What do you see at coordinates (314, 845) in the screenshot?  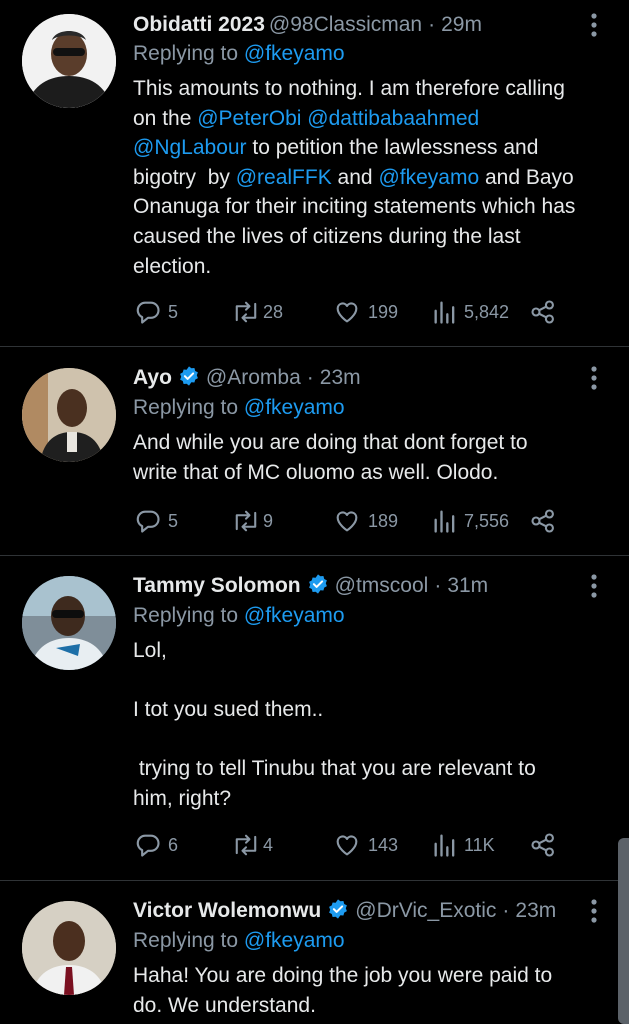 I see `tweet-actions: 6 4 143 11K` at bounding box center [314, 845].